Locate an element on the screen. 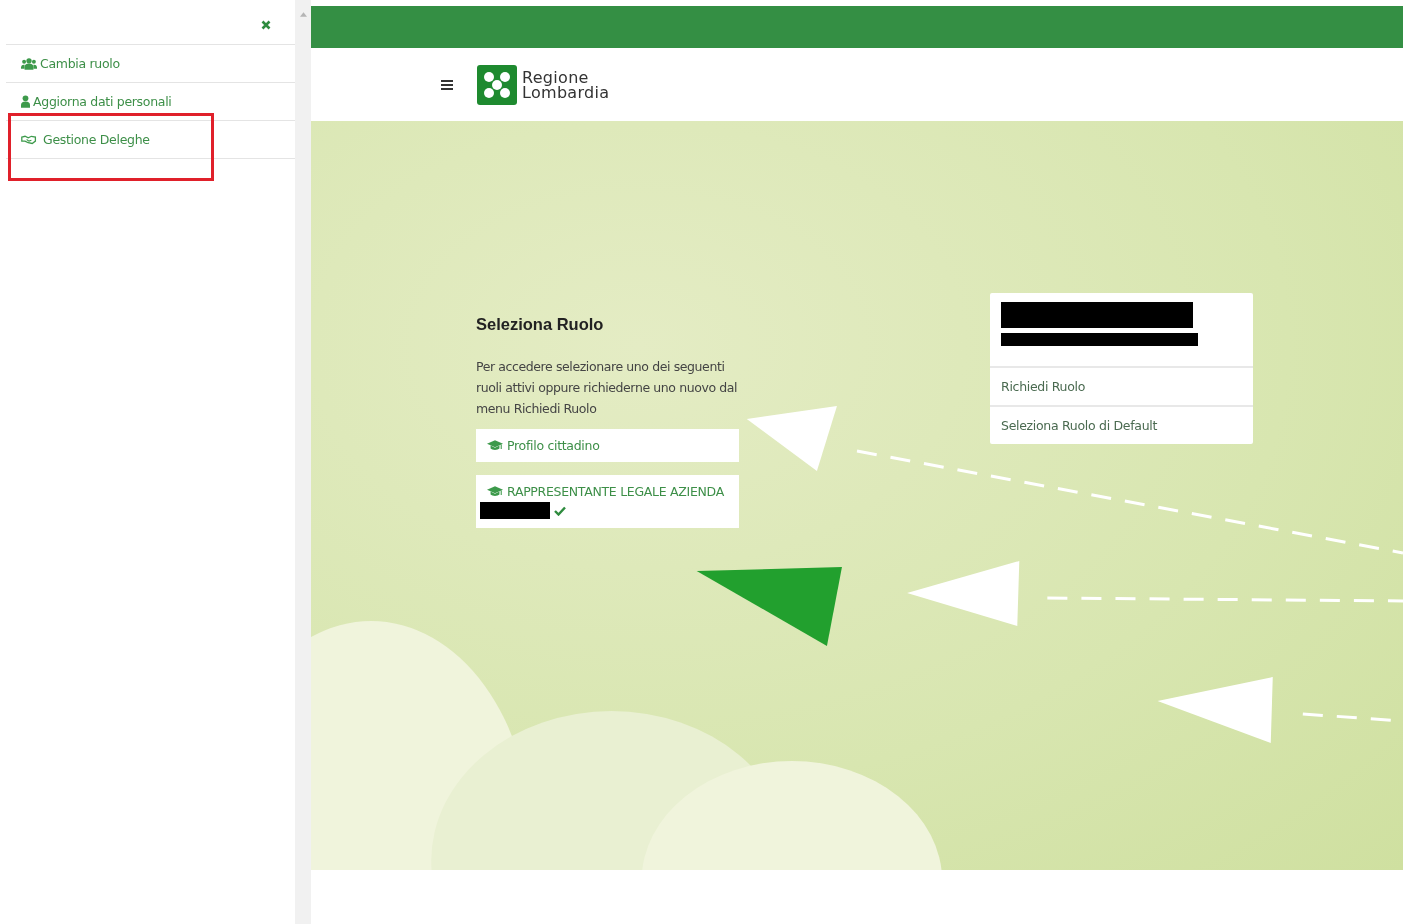 This screenshot has width=1403, height=924. menu-link: Seleziona Ruolo di Default is located at coordinates (1121, 425).